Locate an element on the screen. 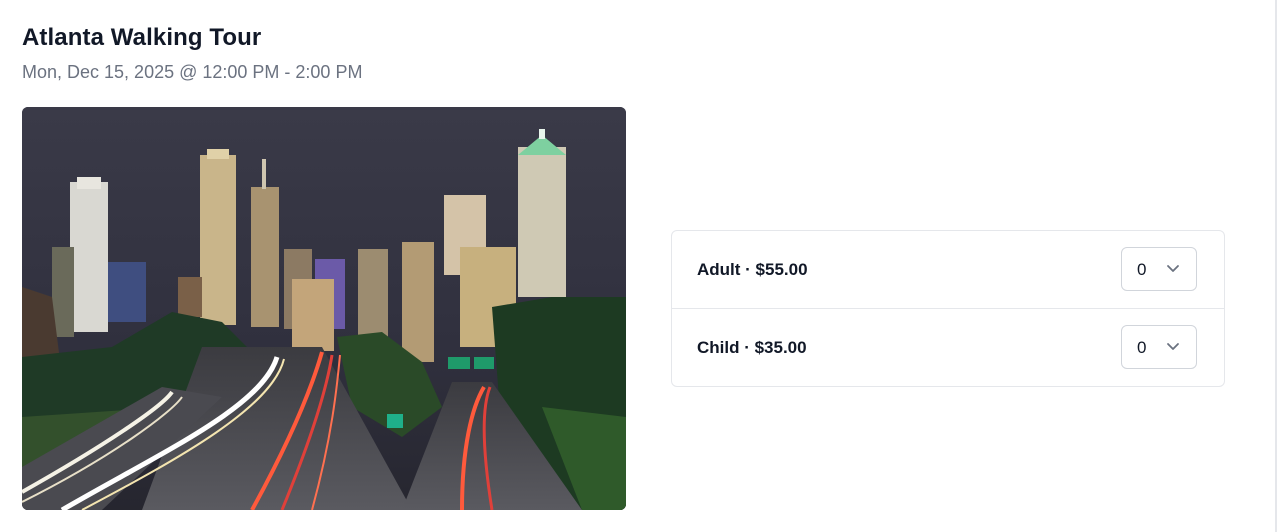 This screenshot has width=1277, height=532. adult-quantity-select: 0 is located at coordinates (1159, 269).